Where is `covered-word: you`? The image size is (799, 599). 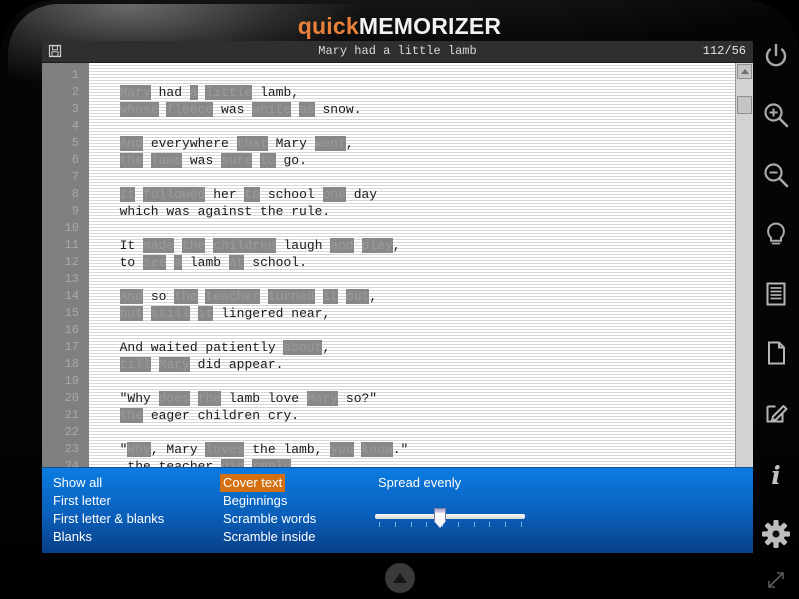
covered-word: you is located at coordinates (342, 449).